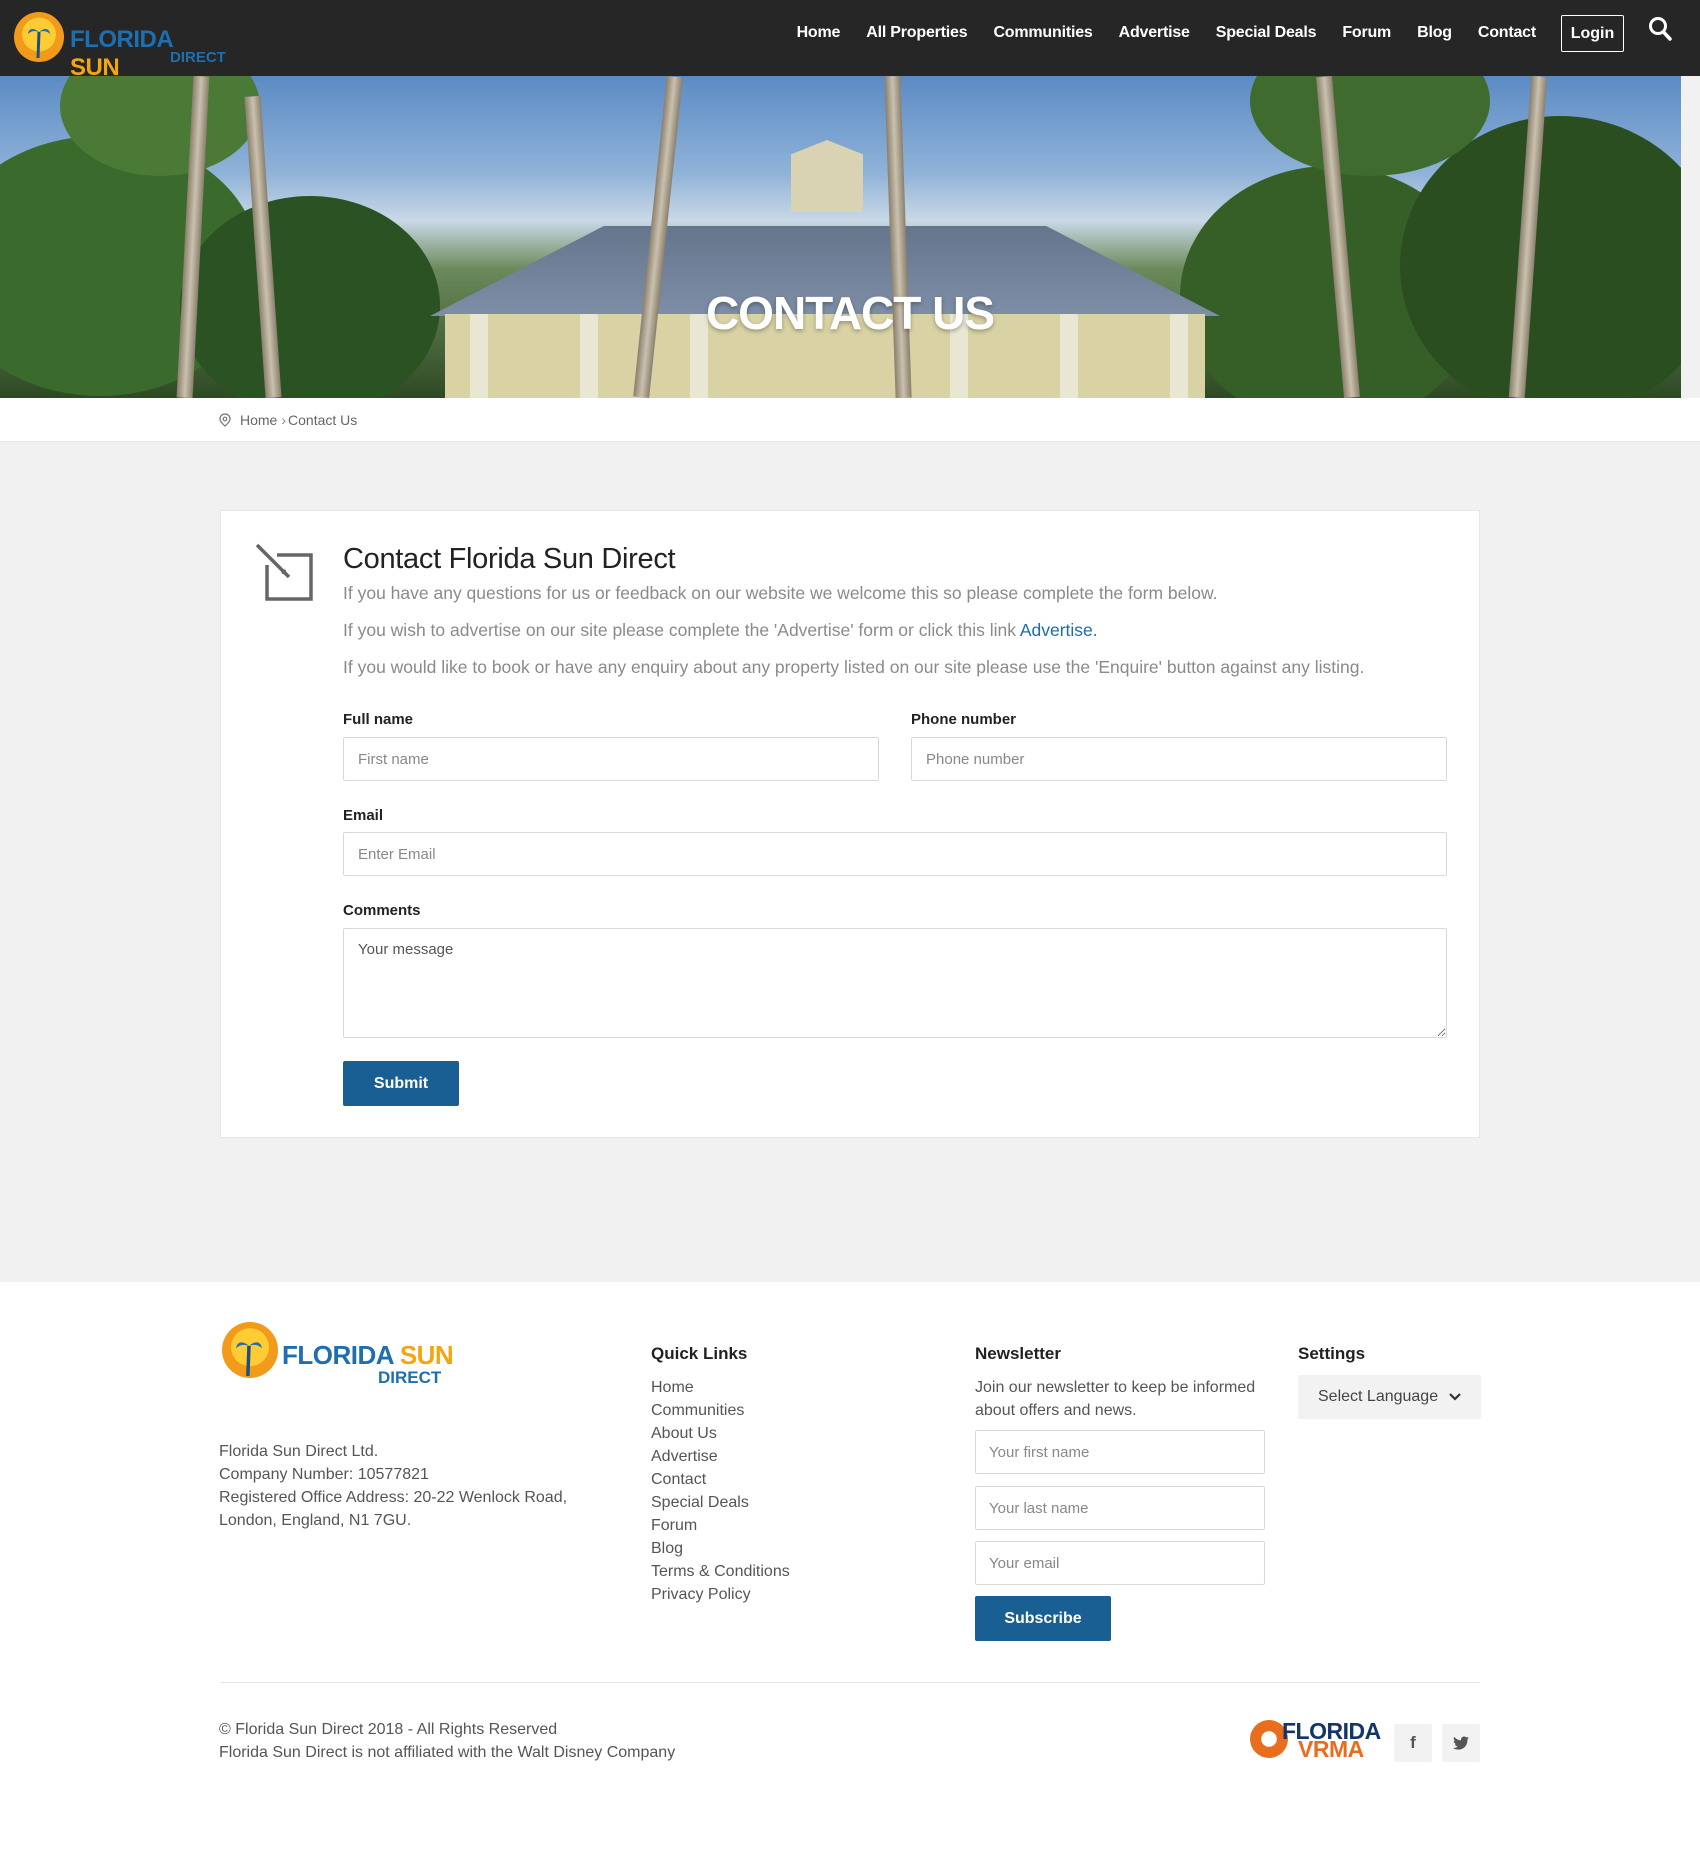 This screenshot has width=1700, height=1850. What do you see at coordinates (1507, 33) in the screenshot?
I see `nav-contact: Contact` at bounding box center [1507, 33].